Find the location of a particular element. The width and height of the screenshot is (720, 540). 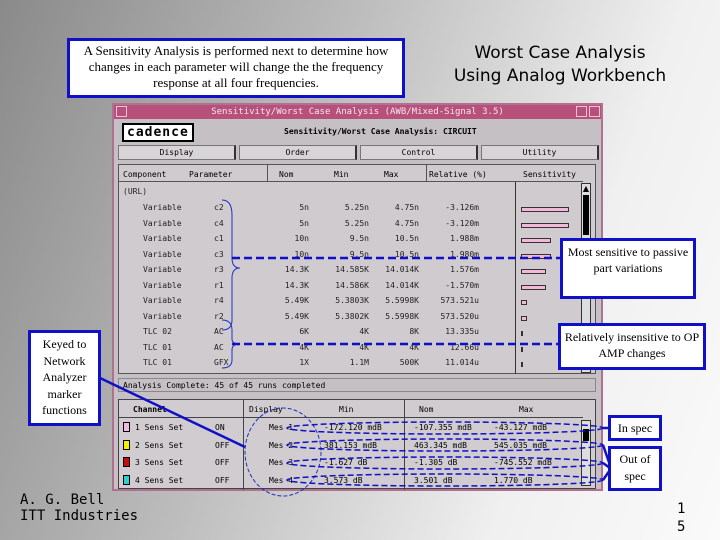

author: A. G. Bell ITT Industries is located at coordinates (79, 508).